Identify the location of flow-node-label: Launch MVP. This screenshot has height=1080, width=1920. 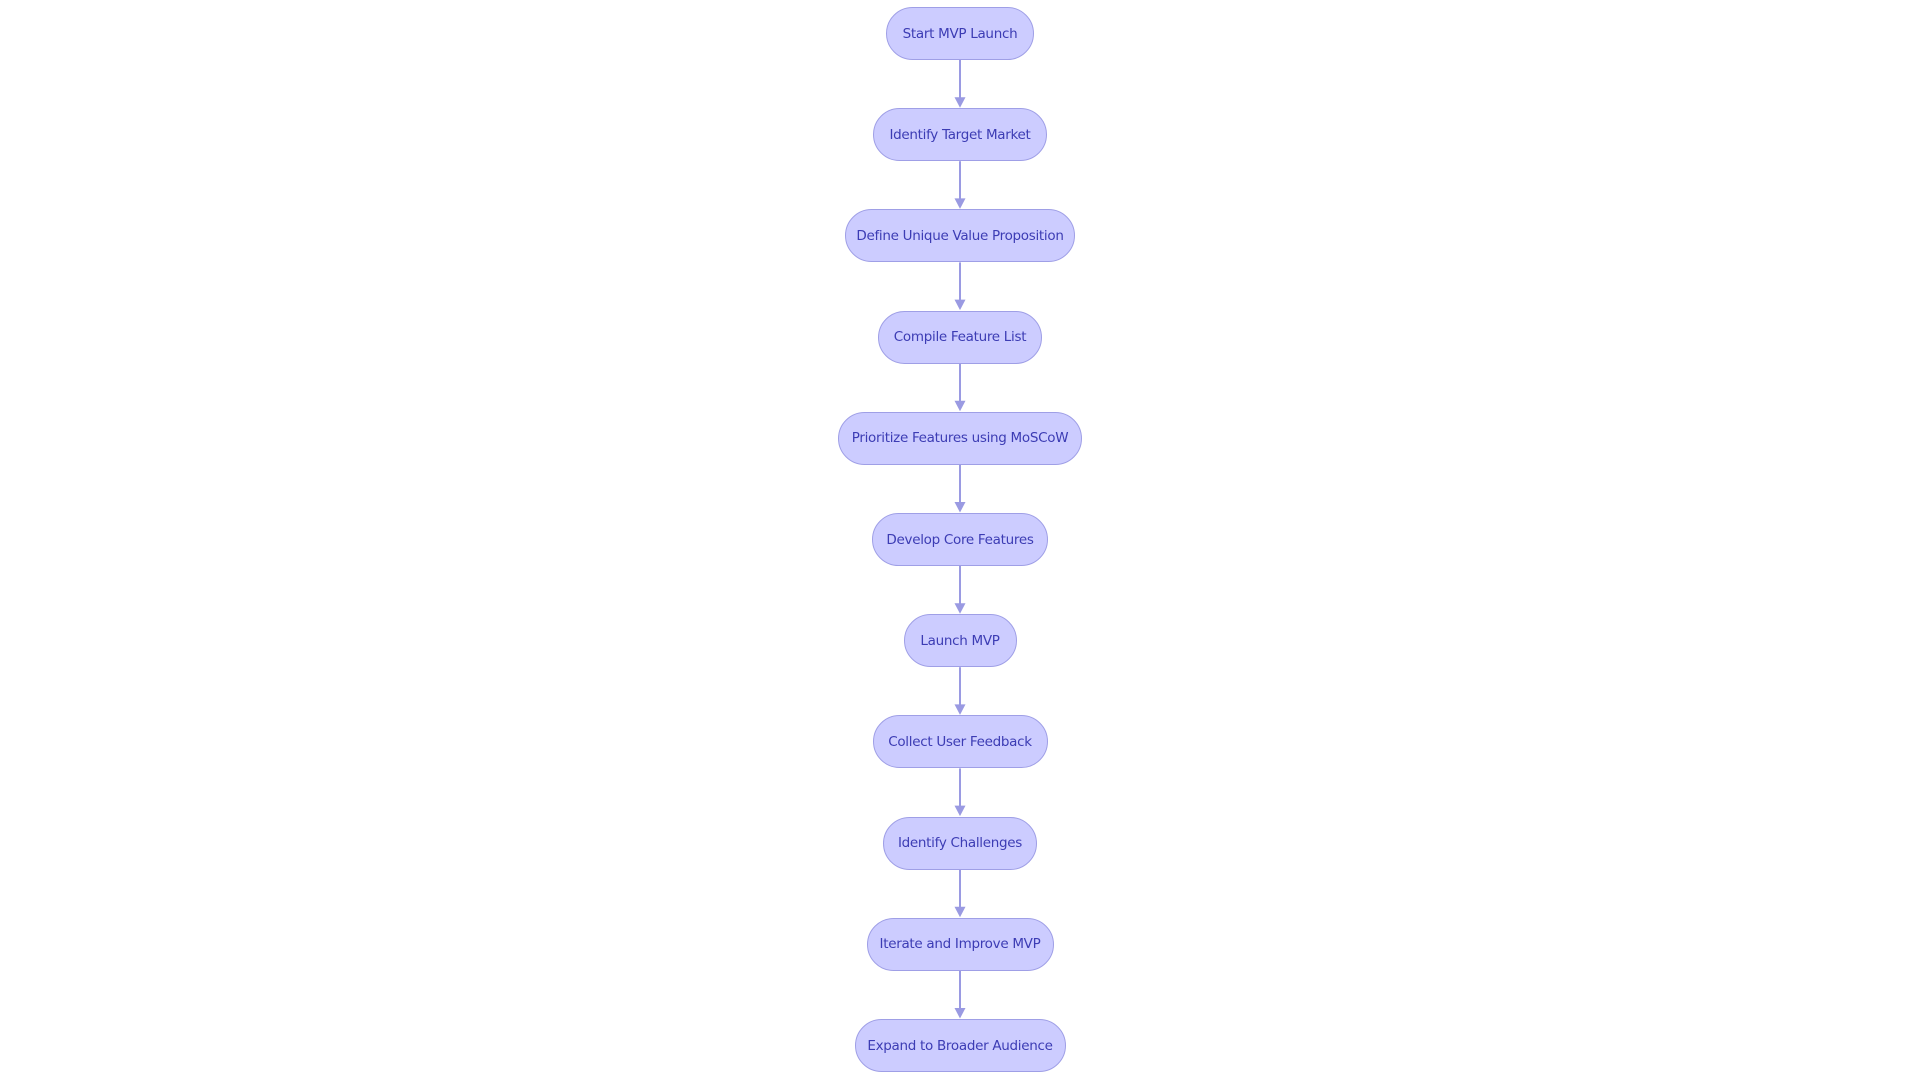
(960, 640).